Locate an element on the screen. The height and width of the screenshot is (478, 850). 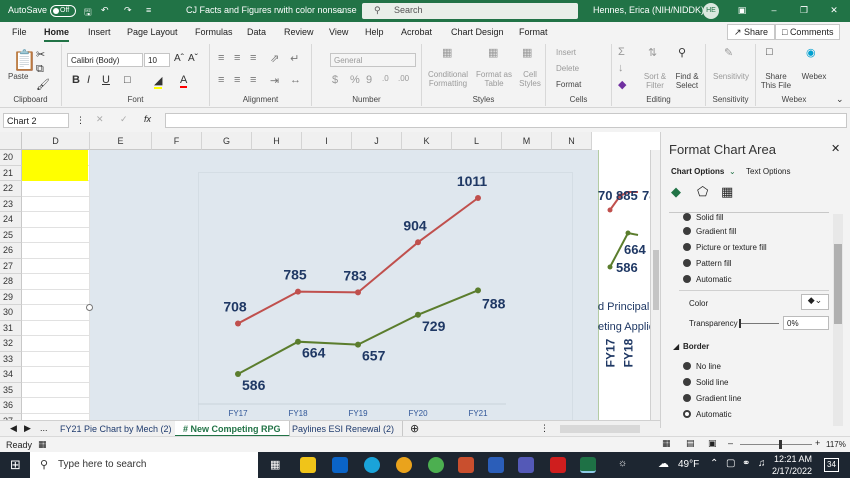
row-header-31: 31 is located at coordinates (11, 328).